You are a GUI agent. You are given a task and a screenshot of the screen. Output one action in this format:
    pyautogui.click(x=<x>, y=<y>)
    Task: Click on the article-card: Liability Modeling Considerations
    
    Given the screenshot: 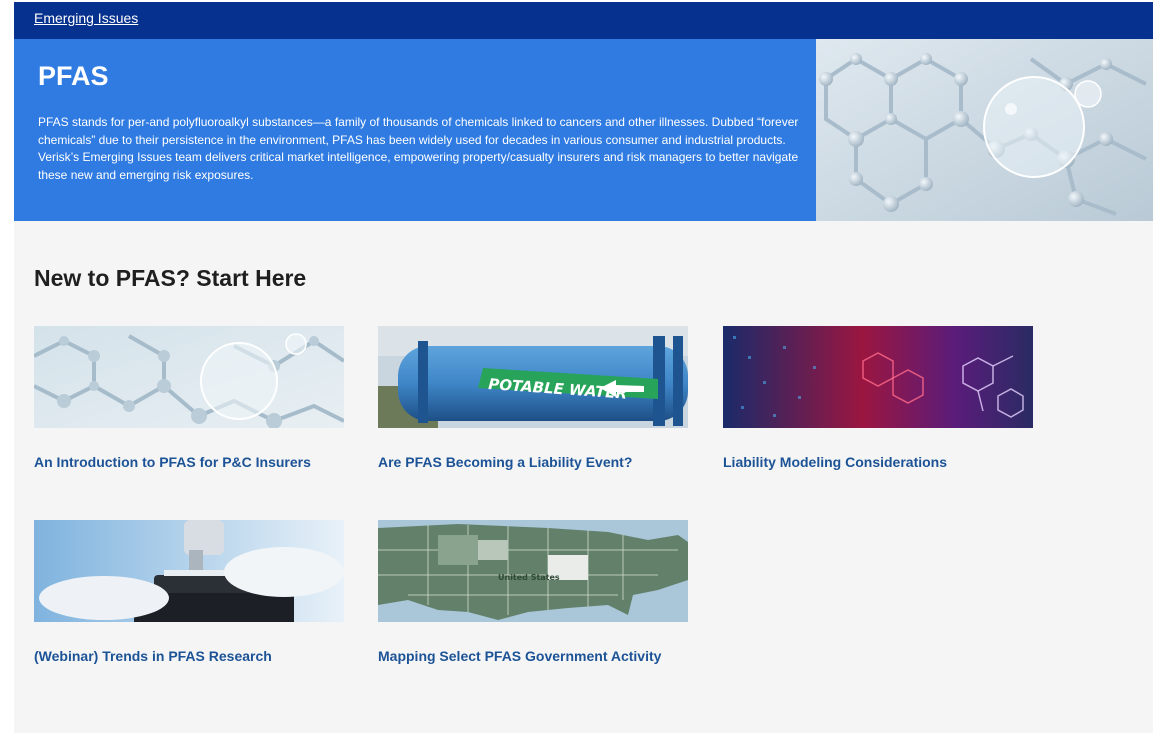 What is the action you would take?
    pyautogui.click(x=878, y=399)
    